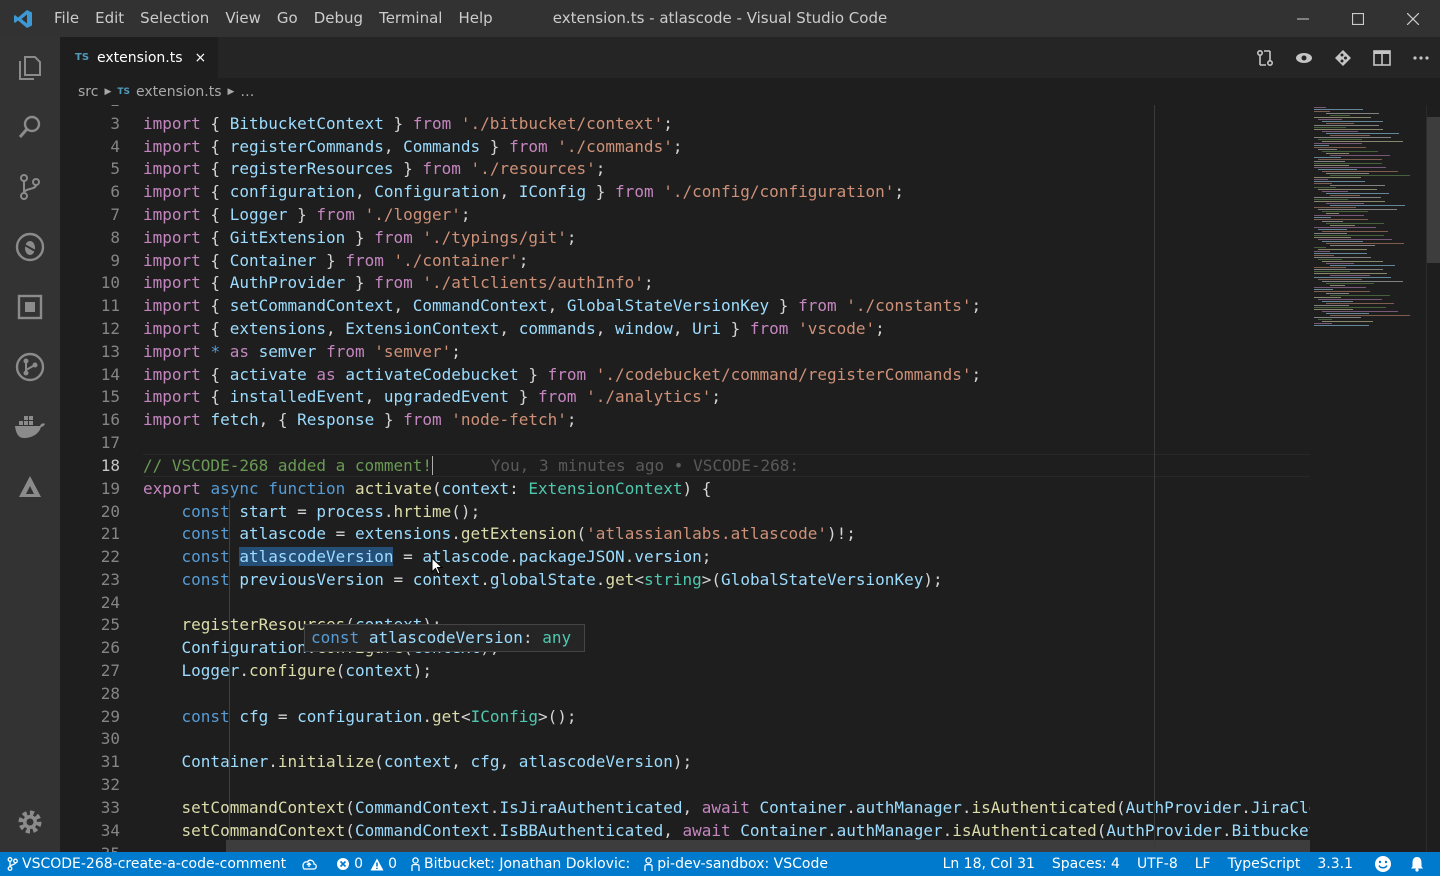 The height and width of the screenshot is (876, 1440). I want to click on docker-button, so click(30, 427).